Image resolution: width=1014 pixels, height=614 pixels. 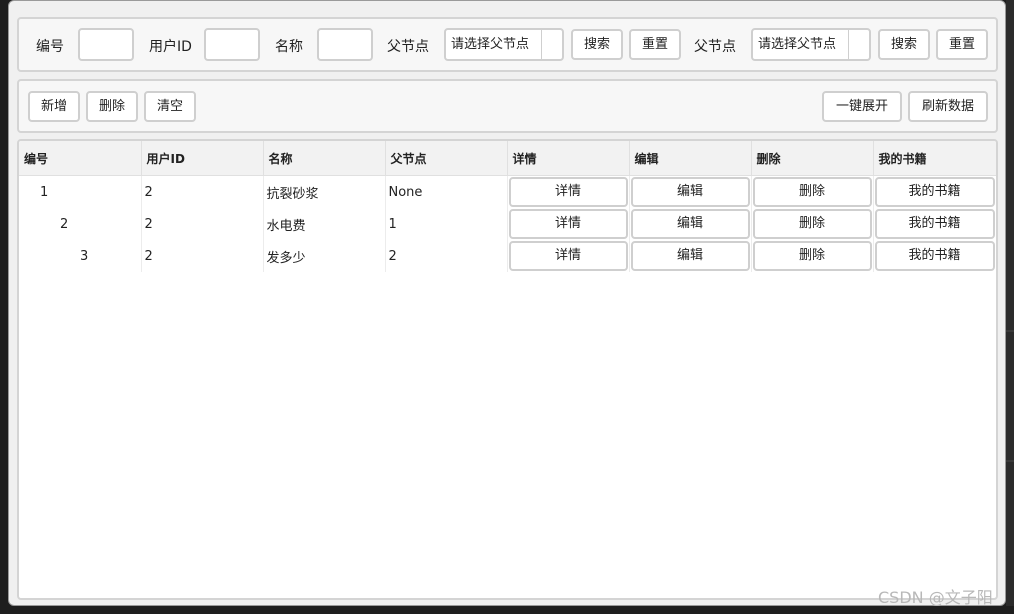 I want to click on parent-label-2: 父节点, so click(x=715, y=47).